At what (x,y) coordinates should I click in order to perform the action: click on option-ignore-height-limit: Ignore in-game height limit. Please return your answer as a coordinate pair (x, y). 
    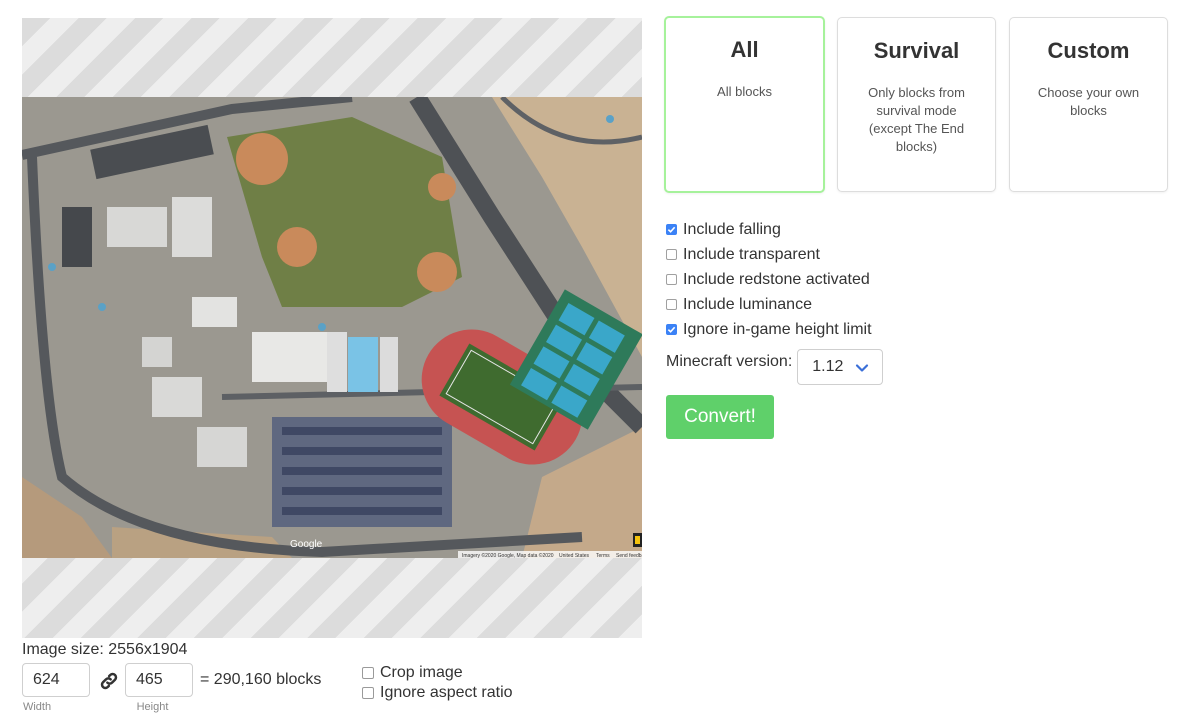
    Looking at the image, I should click on (769, 329).